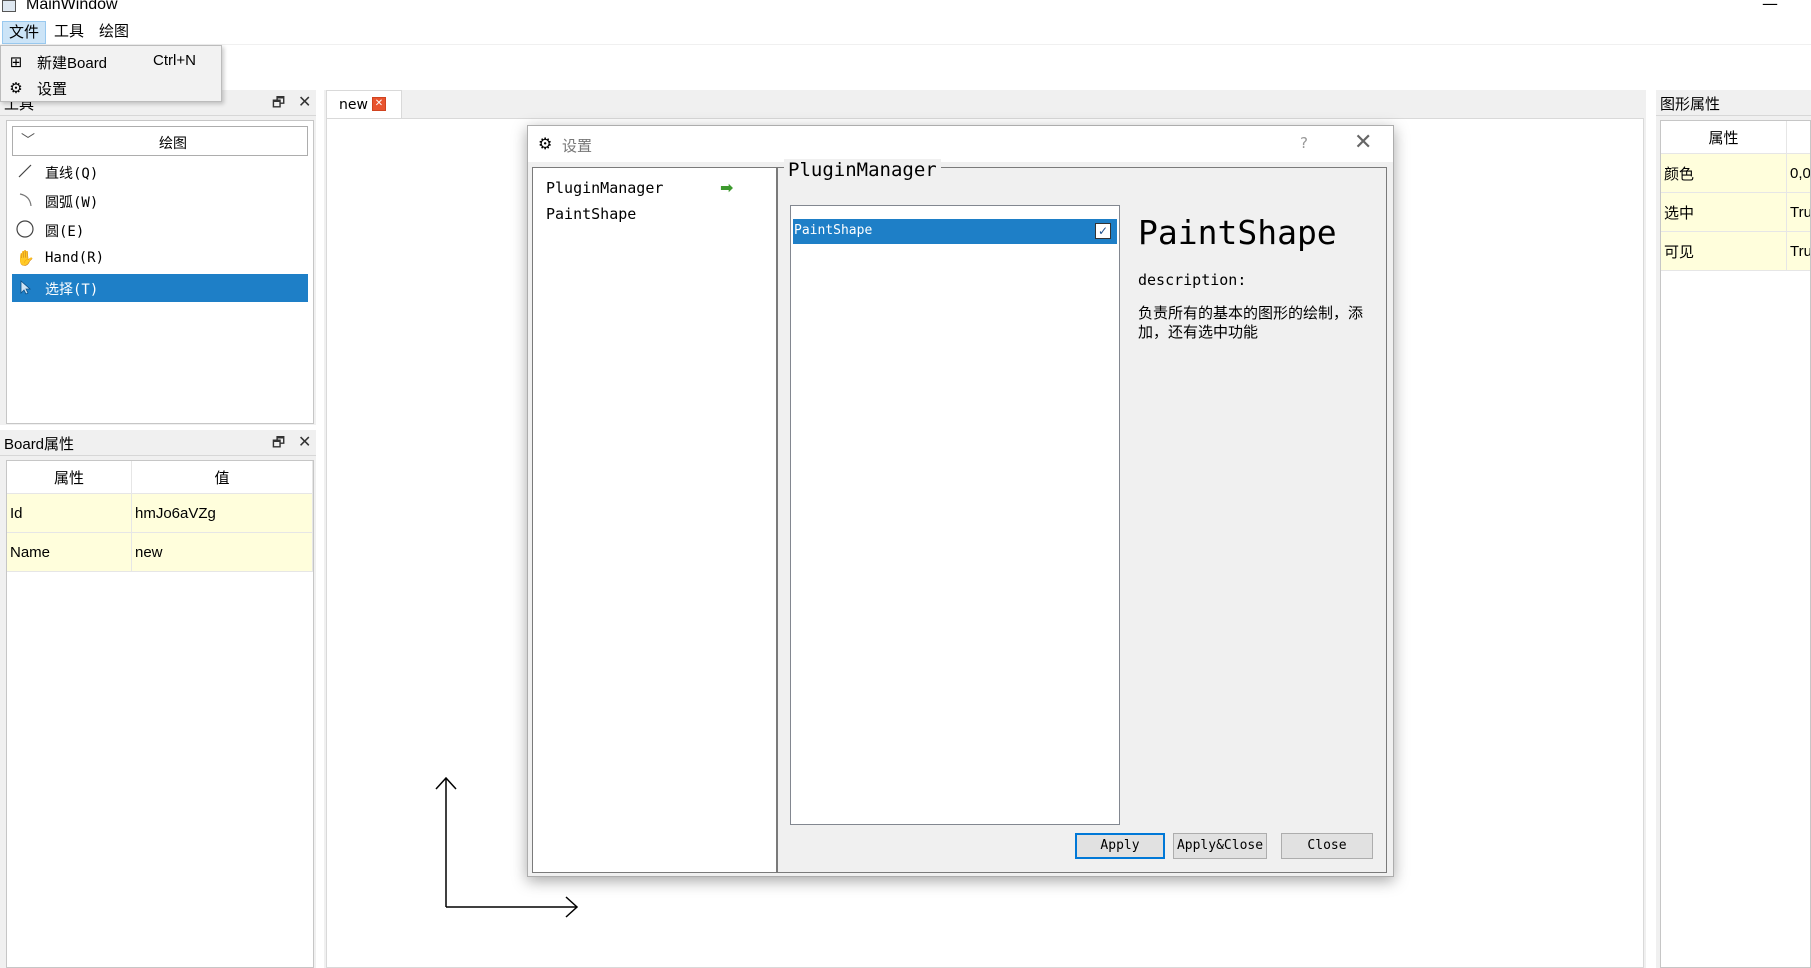  I want to click on table-row: Id hmJo6aVZg, so click(160, 513).